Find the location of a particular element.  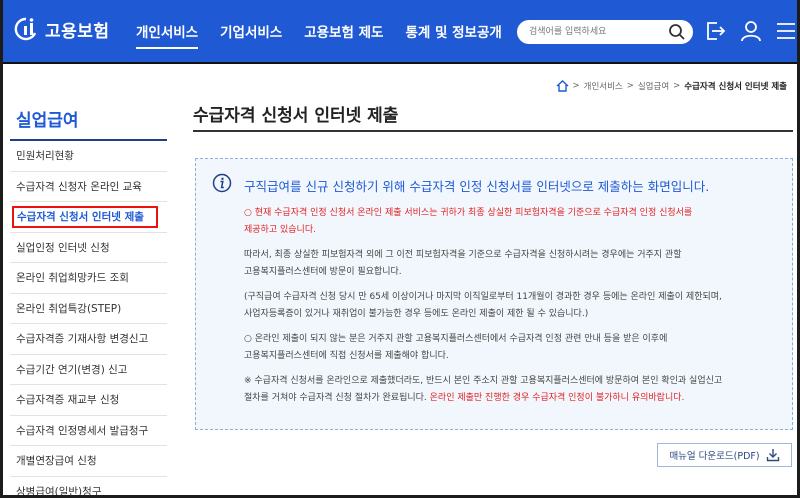

manual-download-button: 매뉴얼 다운로드(PDF) is located at coordinates (724, 455).